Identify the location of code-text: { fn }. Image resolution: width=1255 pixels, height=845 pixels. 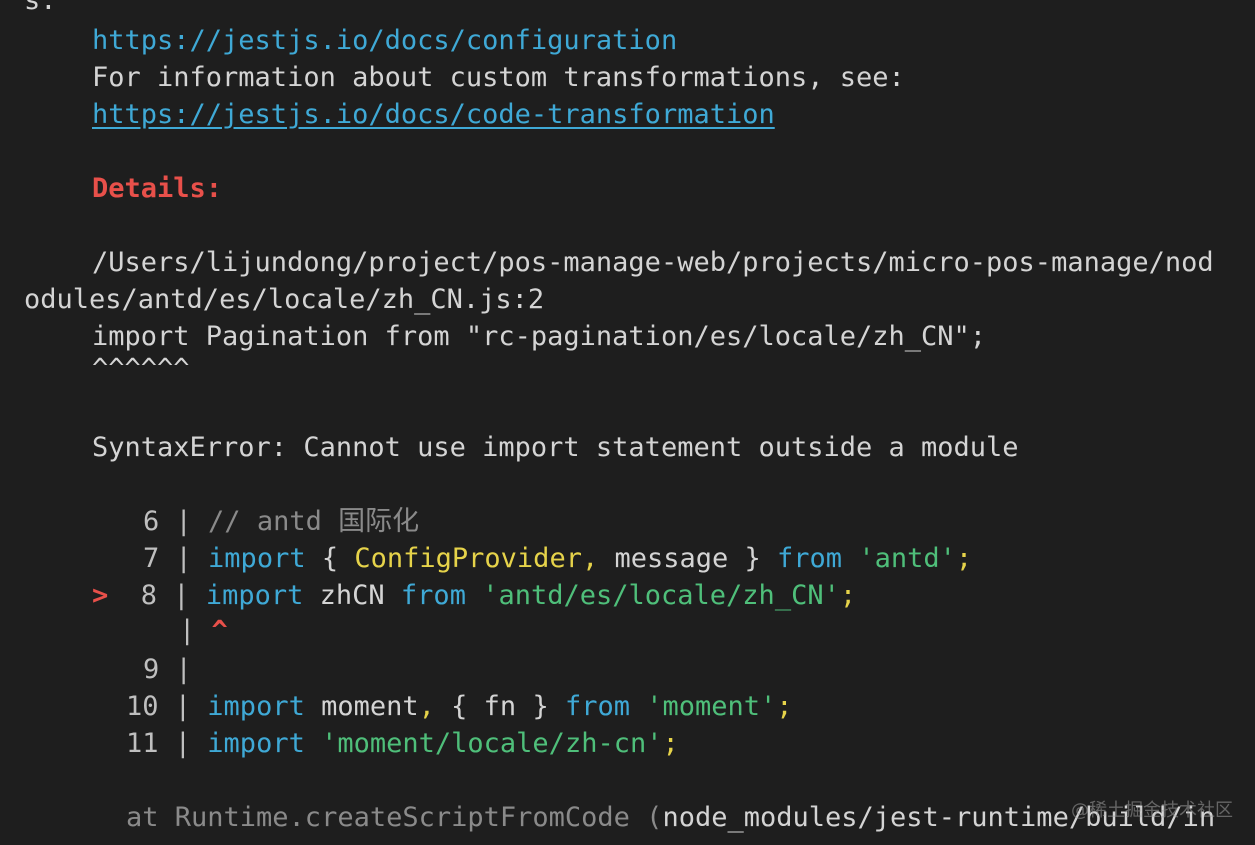
(499, 706).